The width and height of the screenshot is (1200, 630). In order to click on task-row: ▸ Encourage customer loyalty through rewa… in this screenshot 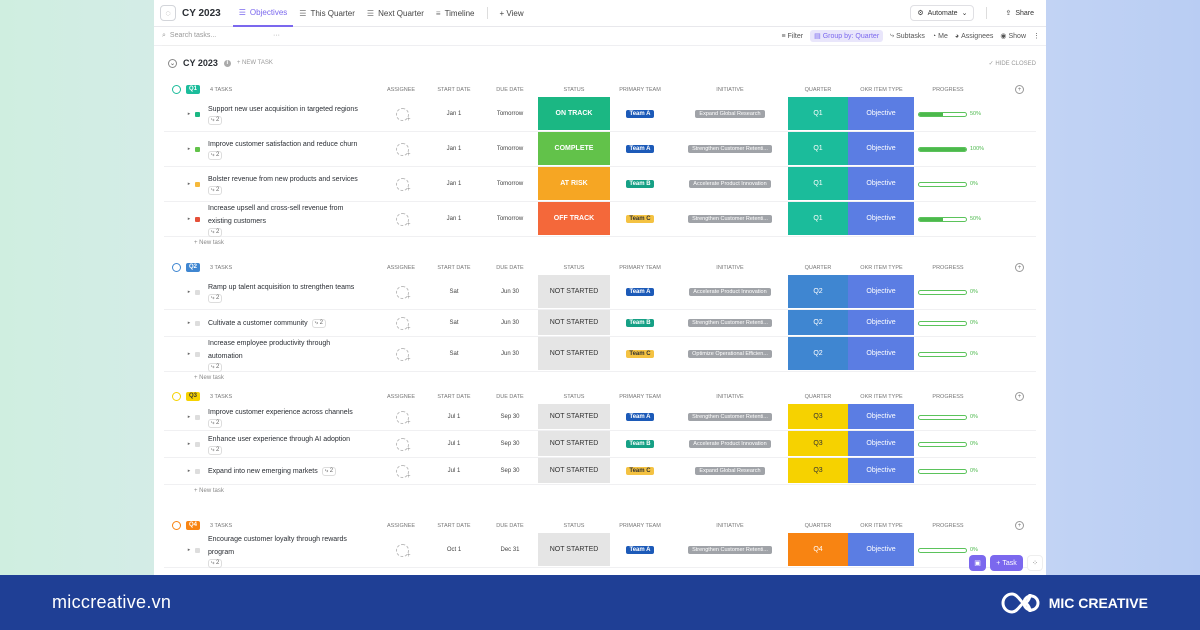, I will do `click(600, 550)`.